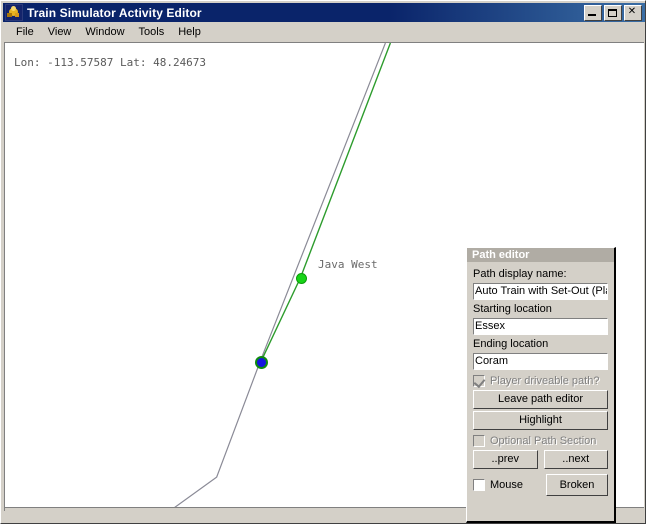 The image size is (646, 524). What do you see at coordinates (25, 32) in the screenshot?
I see `menu-item-file: File` at bounding box center [25, 32].